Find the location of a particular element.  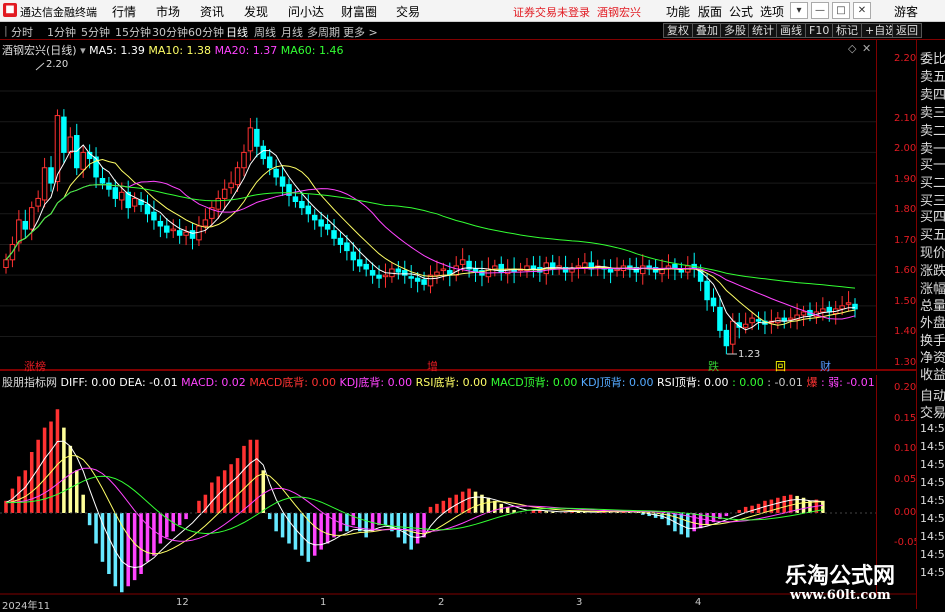

marker-increase: 增 is located at coordinates (432, 366).